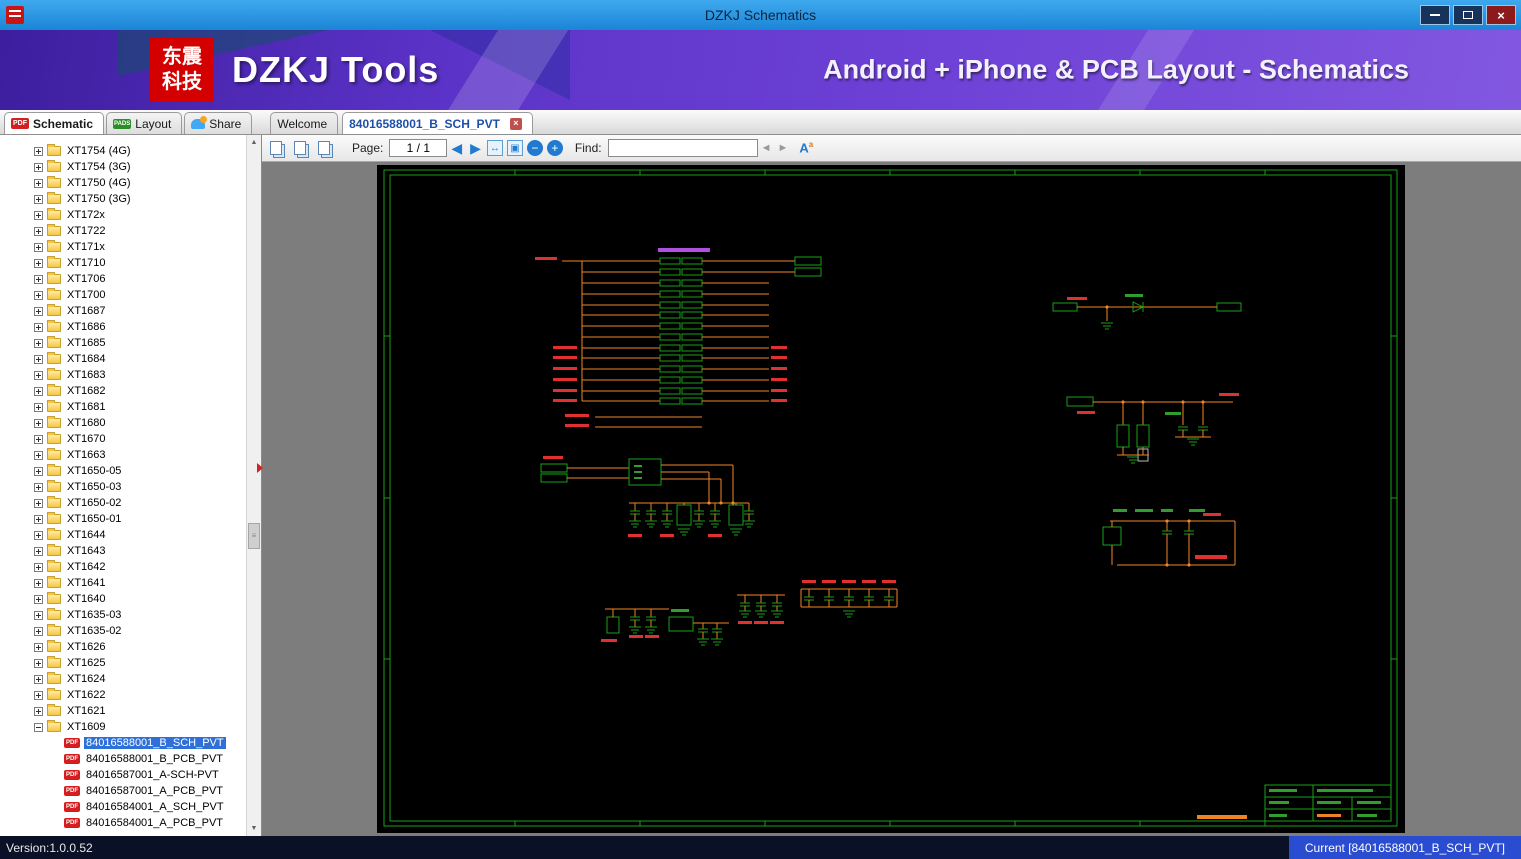  What do you see at coordinates (123, 551) in the screenshot?
I see `tree-item: XT1643` at bounding box center [123, 551].